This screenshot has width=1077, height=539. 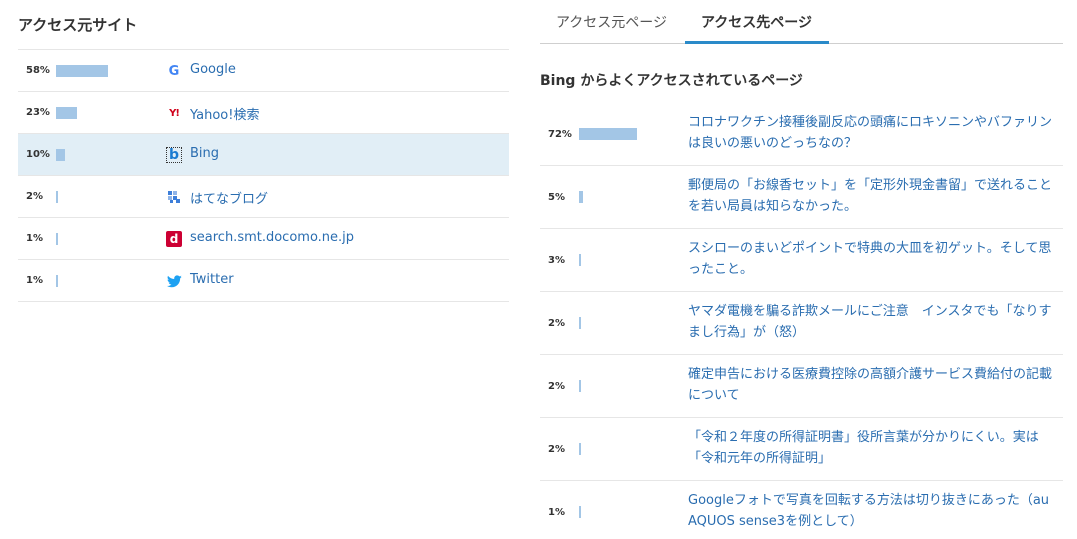 I want to click on page-link: 「令和２年度の所得証明書」役所言葉が分かりにくい。実は「令和元年の所得証明」, so click(x=873, y=448).